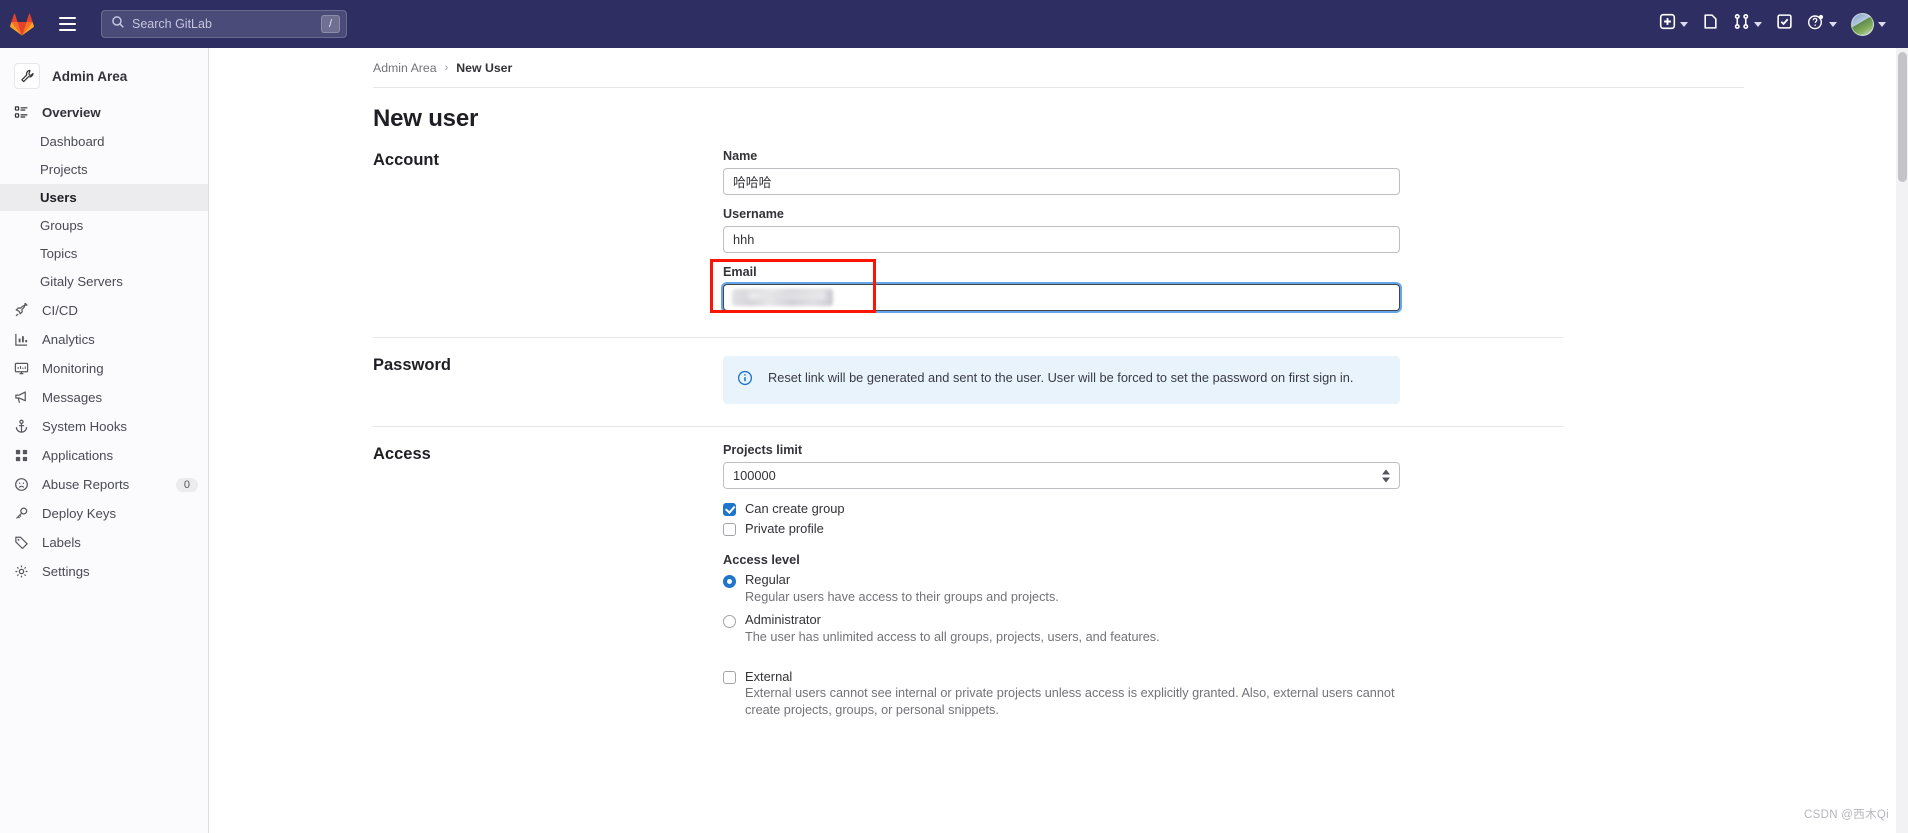 The width and height of the screenshot is (1908, 833). I want to click on sidebar-item-abuse-reports: Abuse Reports 0, so click(104, 484).